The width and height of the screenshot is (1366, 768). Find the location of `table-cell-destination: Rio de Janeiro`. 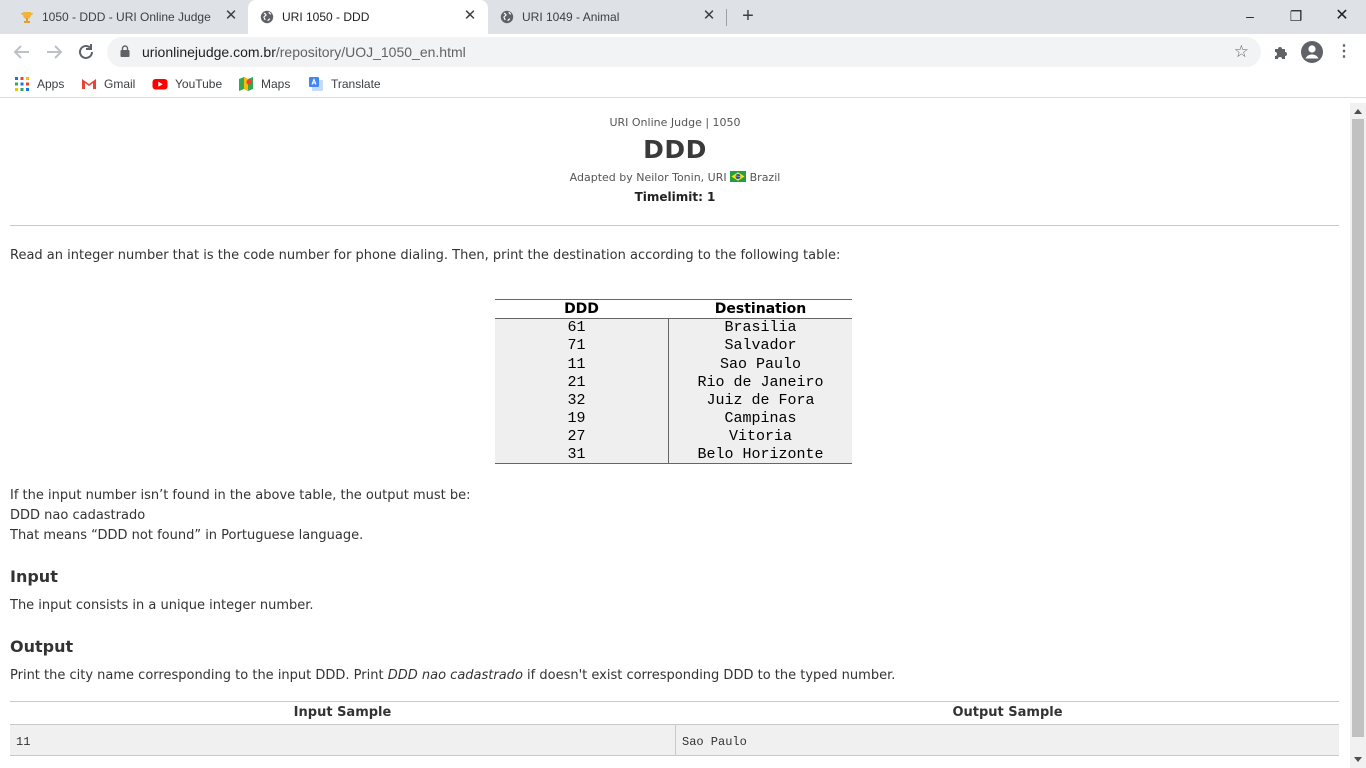

table-cell-destination: Rio de Janeiro is located at coordinates (760, 382).